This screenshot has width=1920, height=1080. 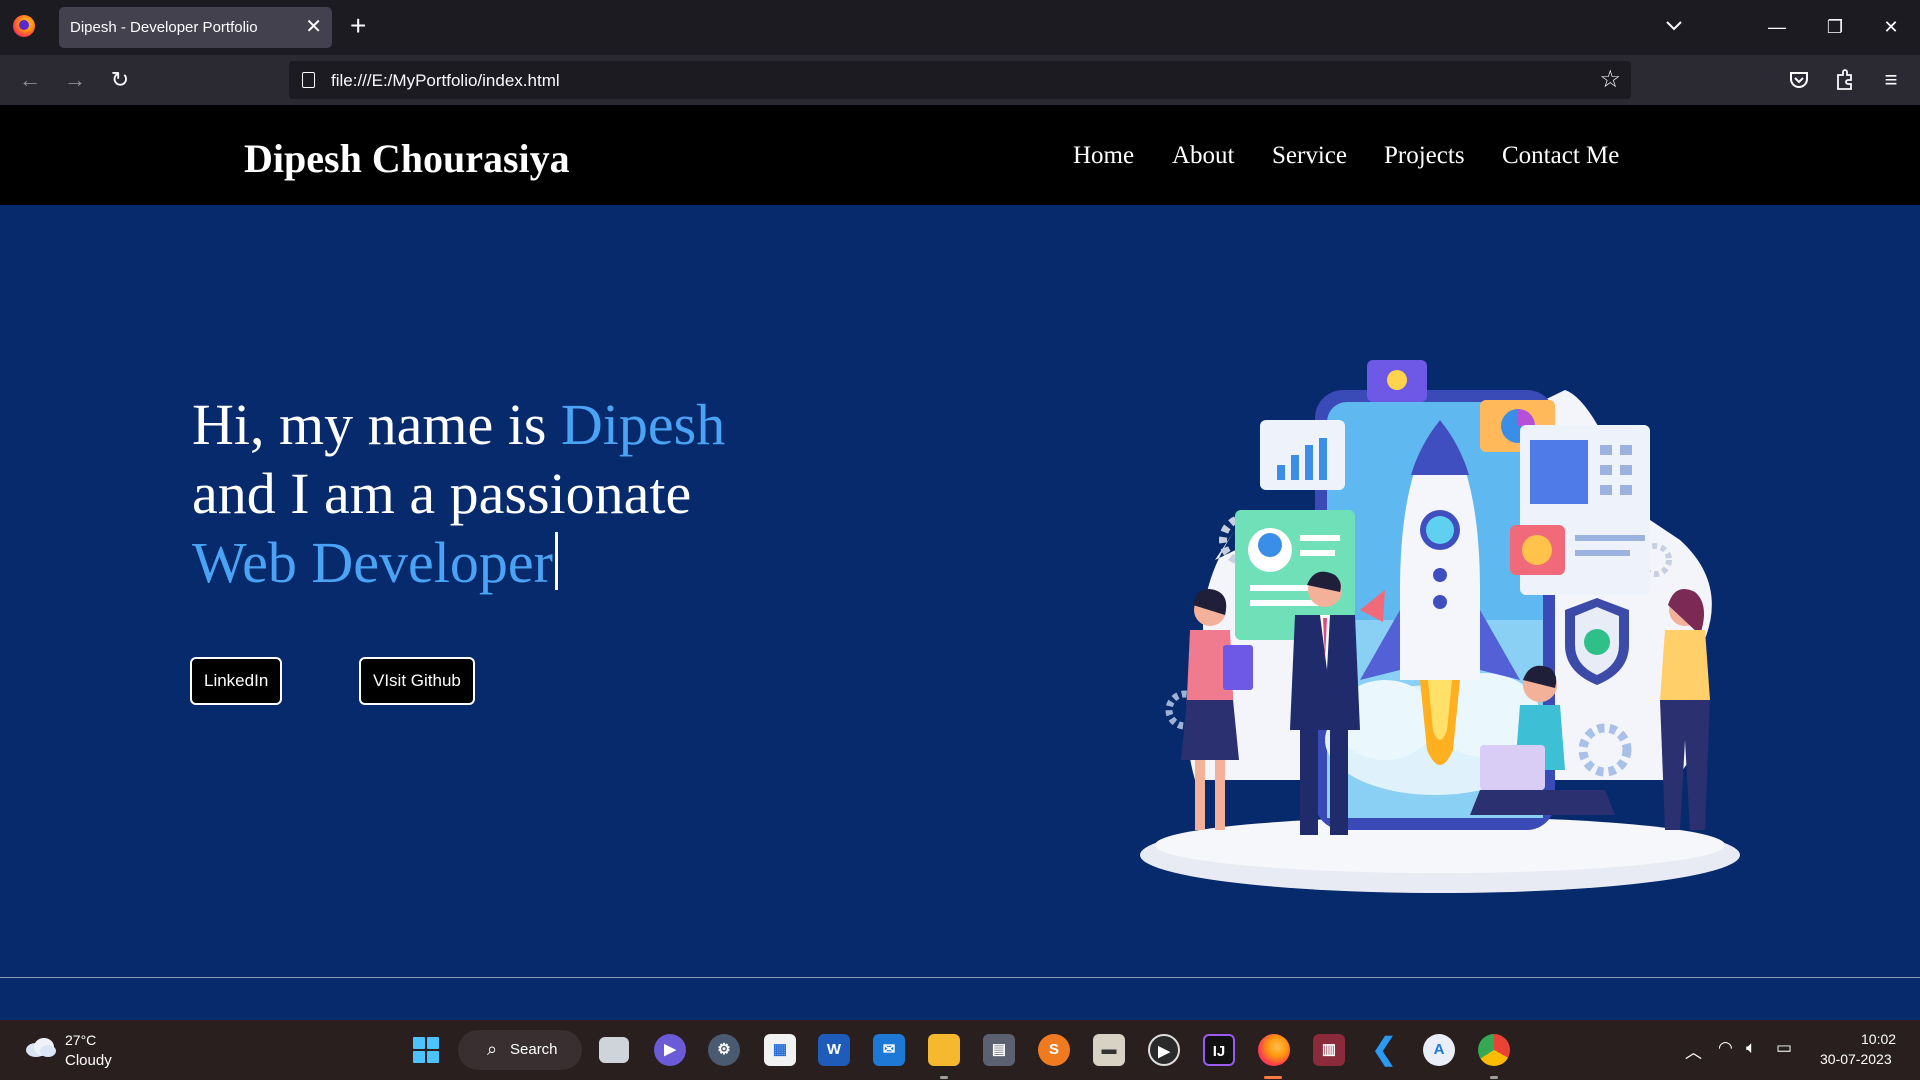 What do you see at coordinates (75, 80) in the screenshot?
I see `forward-arrow-icon: →` at bounding box center [75, 80].